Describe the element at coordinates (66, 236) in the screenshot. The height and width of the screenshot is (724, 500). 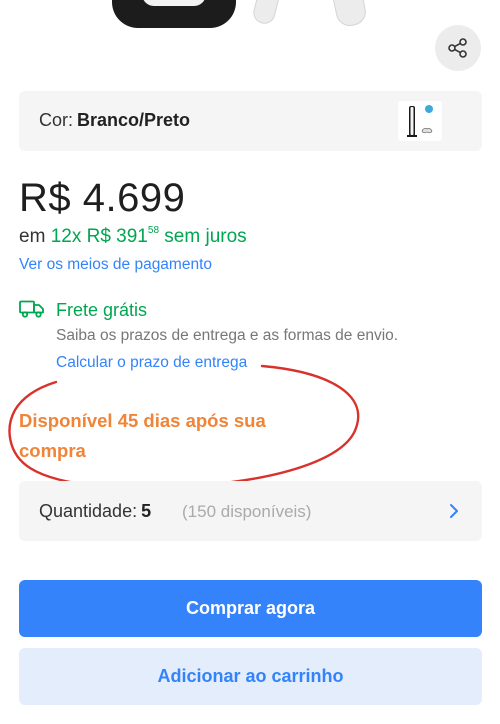
I see `installments-count: 12x` at that location.